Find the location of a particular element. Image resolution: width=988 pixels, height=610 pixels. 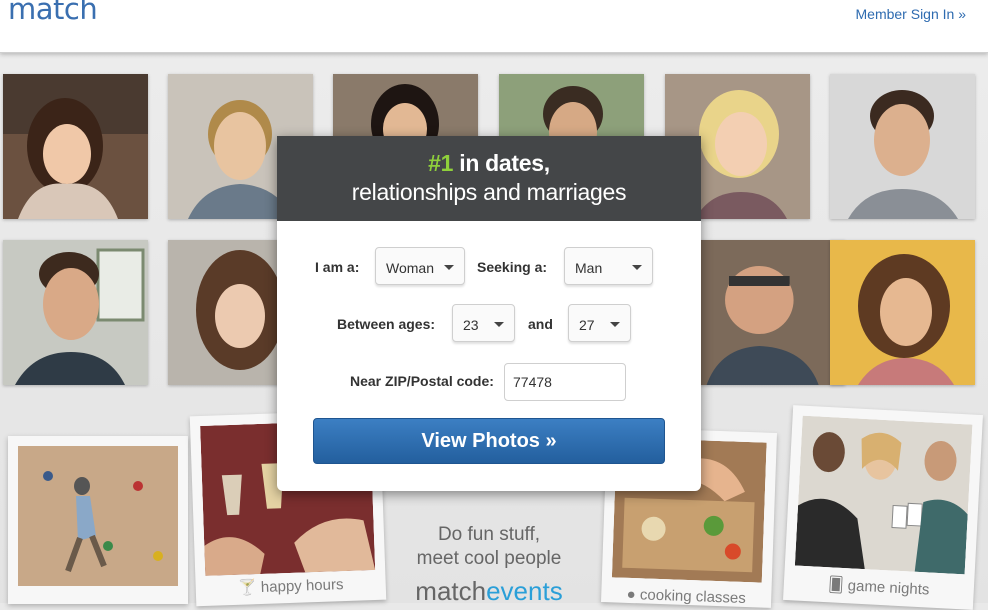

caption-text: game nights is located at coordinates (888, 588).